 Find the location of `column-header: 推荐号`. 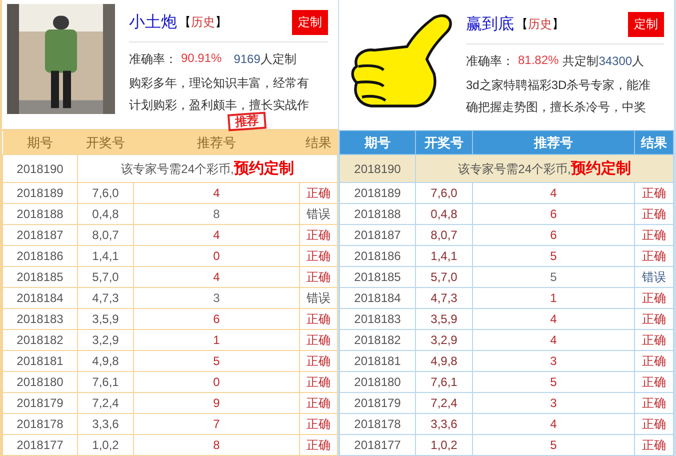

column-header: 推荐号 is located at coordinates (217, 142).